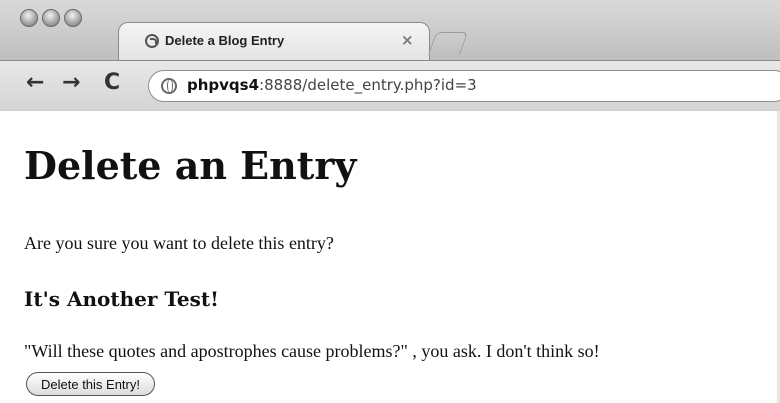  Describe the element at coordinates (121, 299) in the screenshot. I see `entry-title: It's Another Test!` at that location.